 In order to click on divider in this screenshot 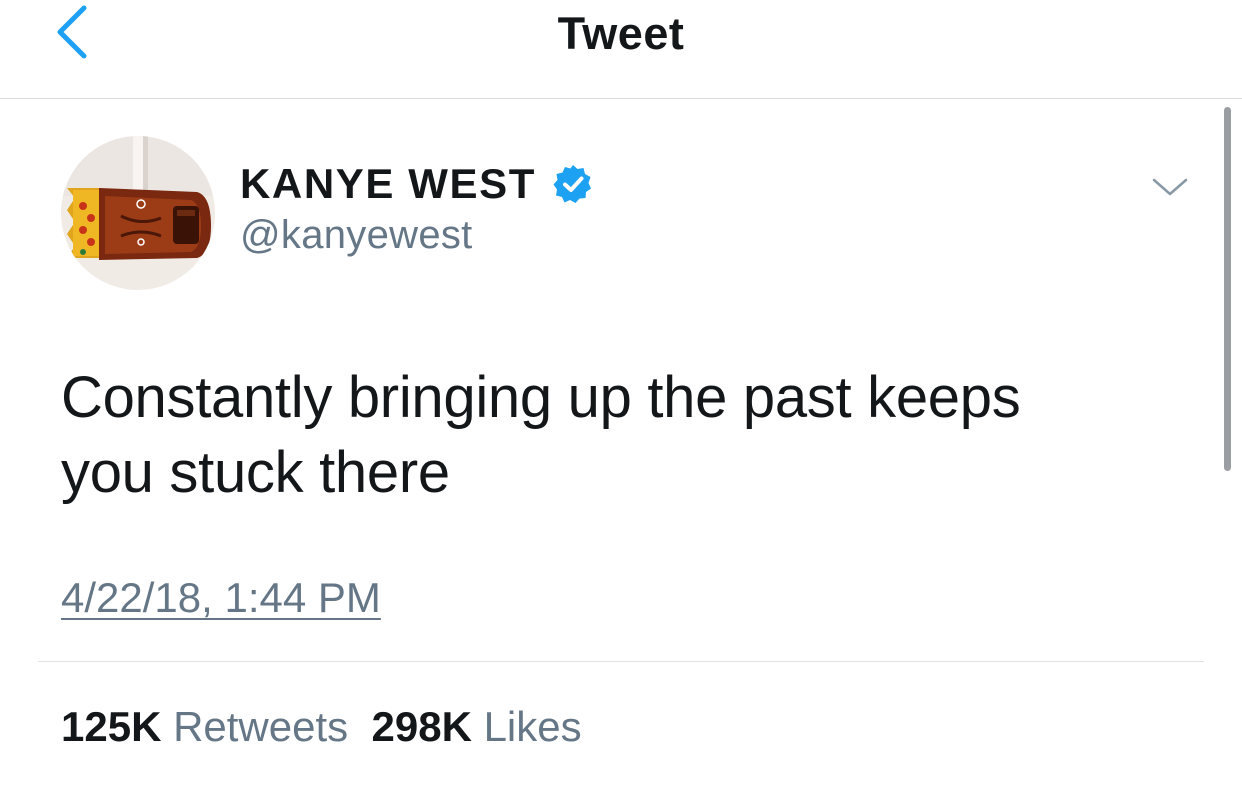, I will do `click(621, 661)`.